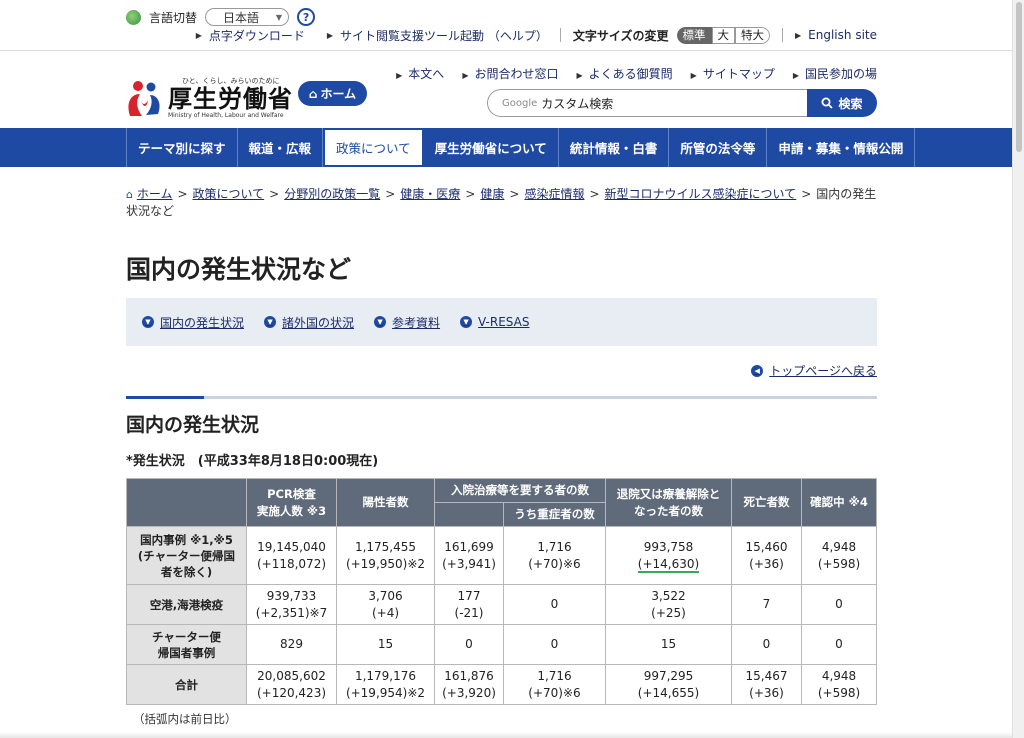 This screenshot has width=1024, height=738. Describe the element at coordinates (842, 103) in the screenshot. I see `search-button: 検索` at that location.